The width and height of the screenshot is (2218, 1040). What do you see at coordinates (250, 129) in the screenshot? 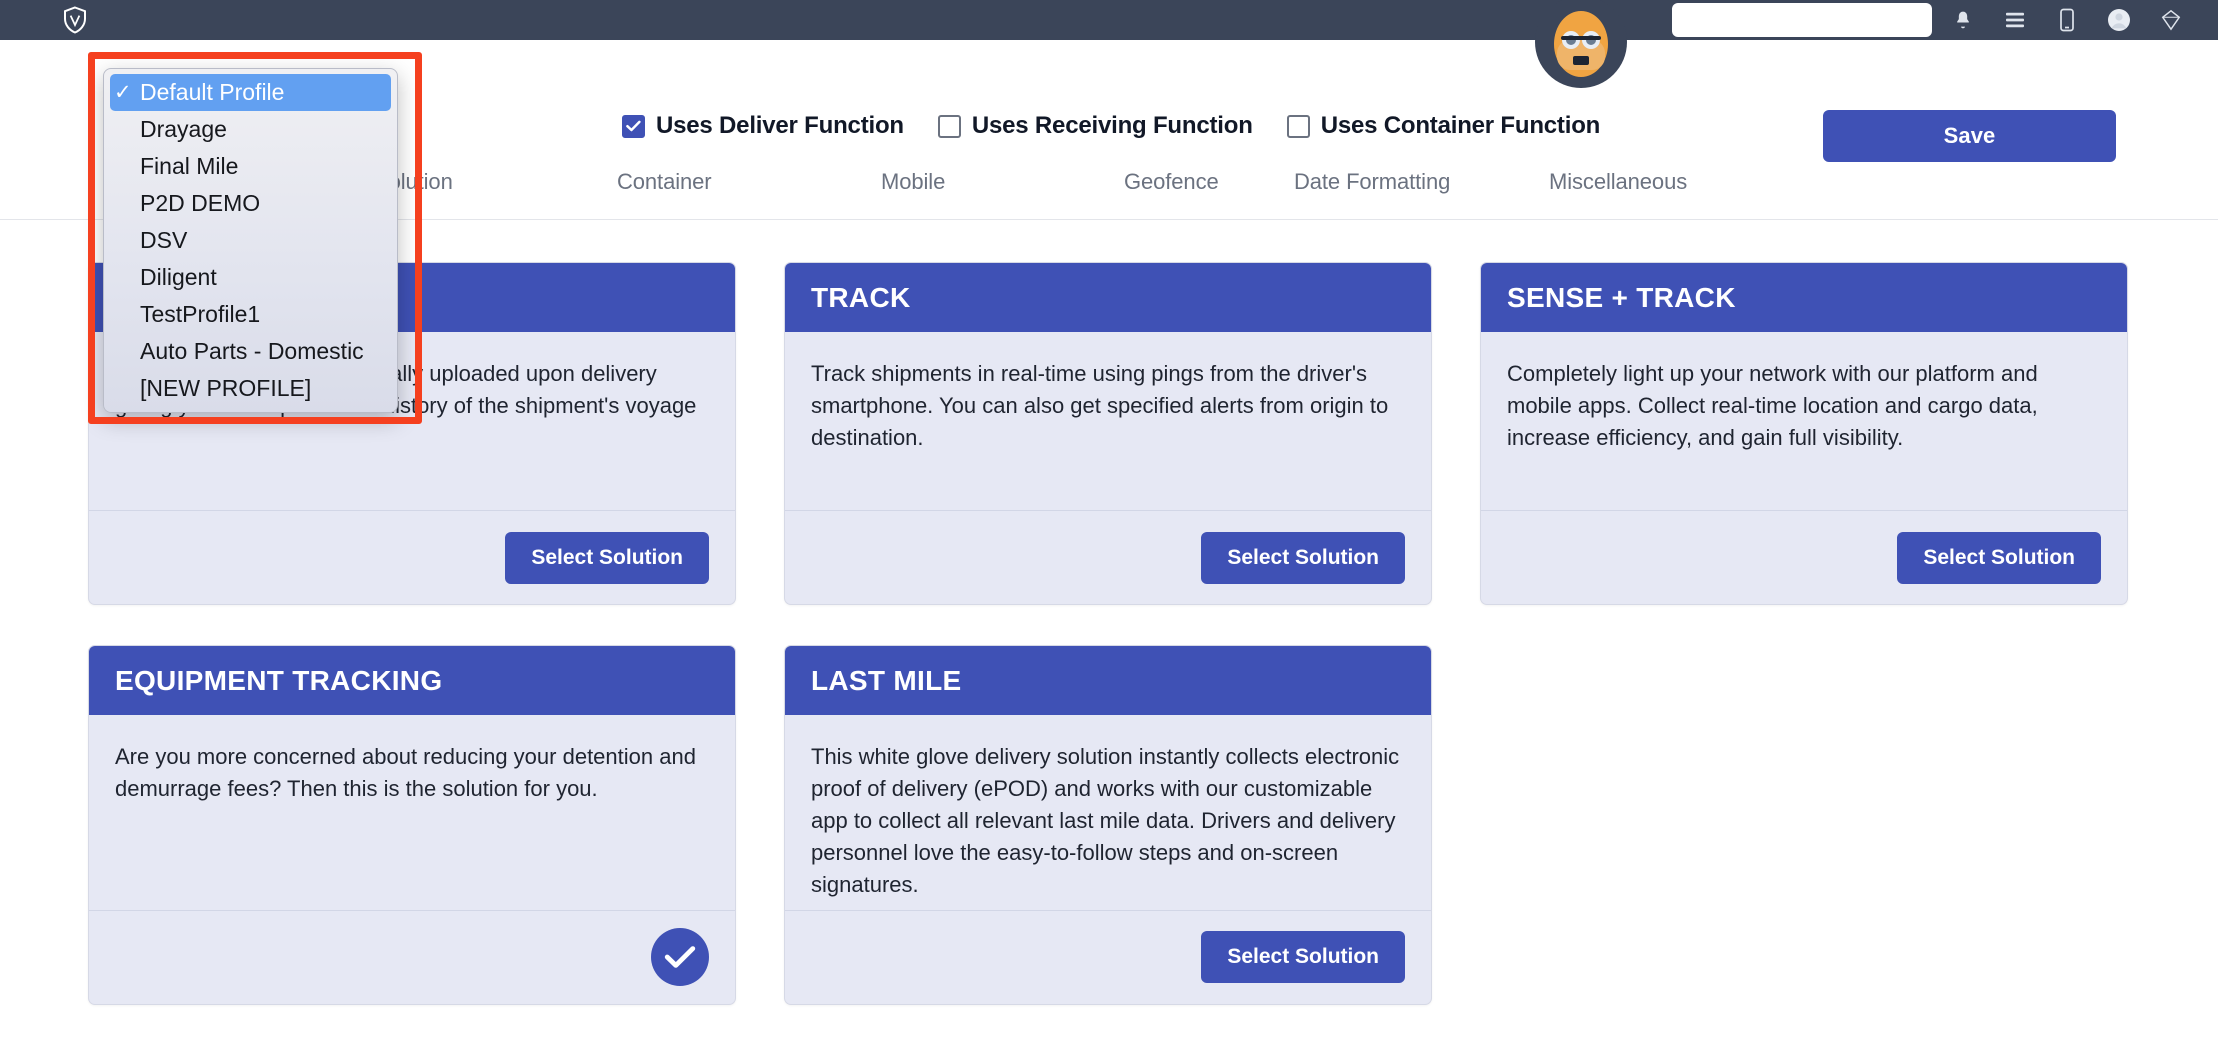
I see `dropdown-option-drayage: Drayage` at bounding box center [250, 129].